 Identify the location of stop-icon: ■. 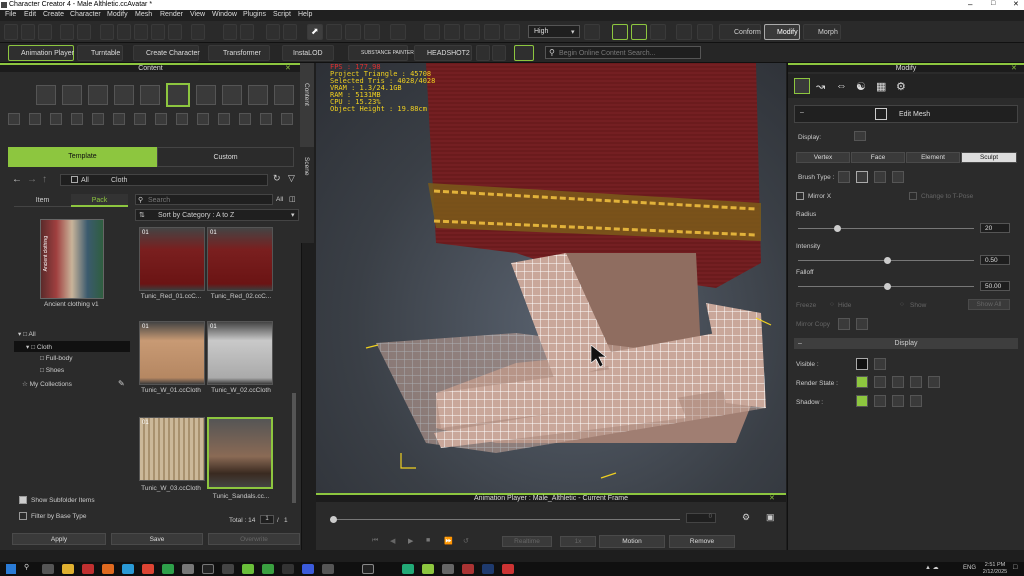
(428, 540).